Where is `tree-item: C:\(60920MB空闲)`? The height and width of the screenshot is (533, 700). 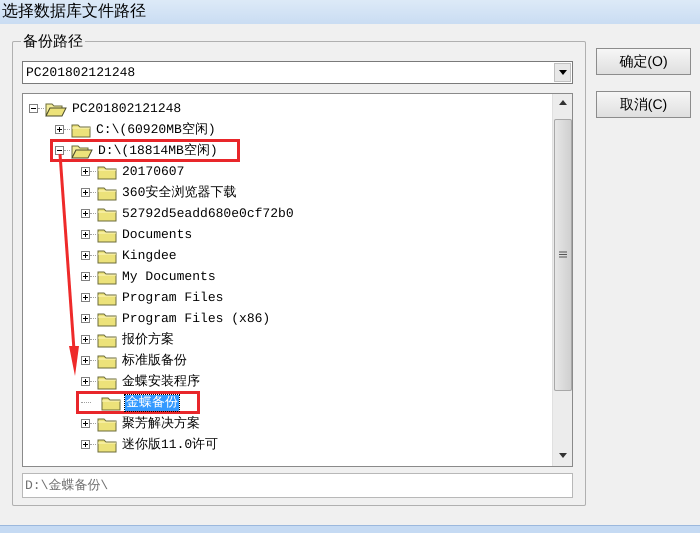 tree-item: C:\(60920MB空闲) is located at coordinates (156, 130).